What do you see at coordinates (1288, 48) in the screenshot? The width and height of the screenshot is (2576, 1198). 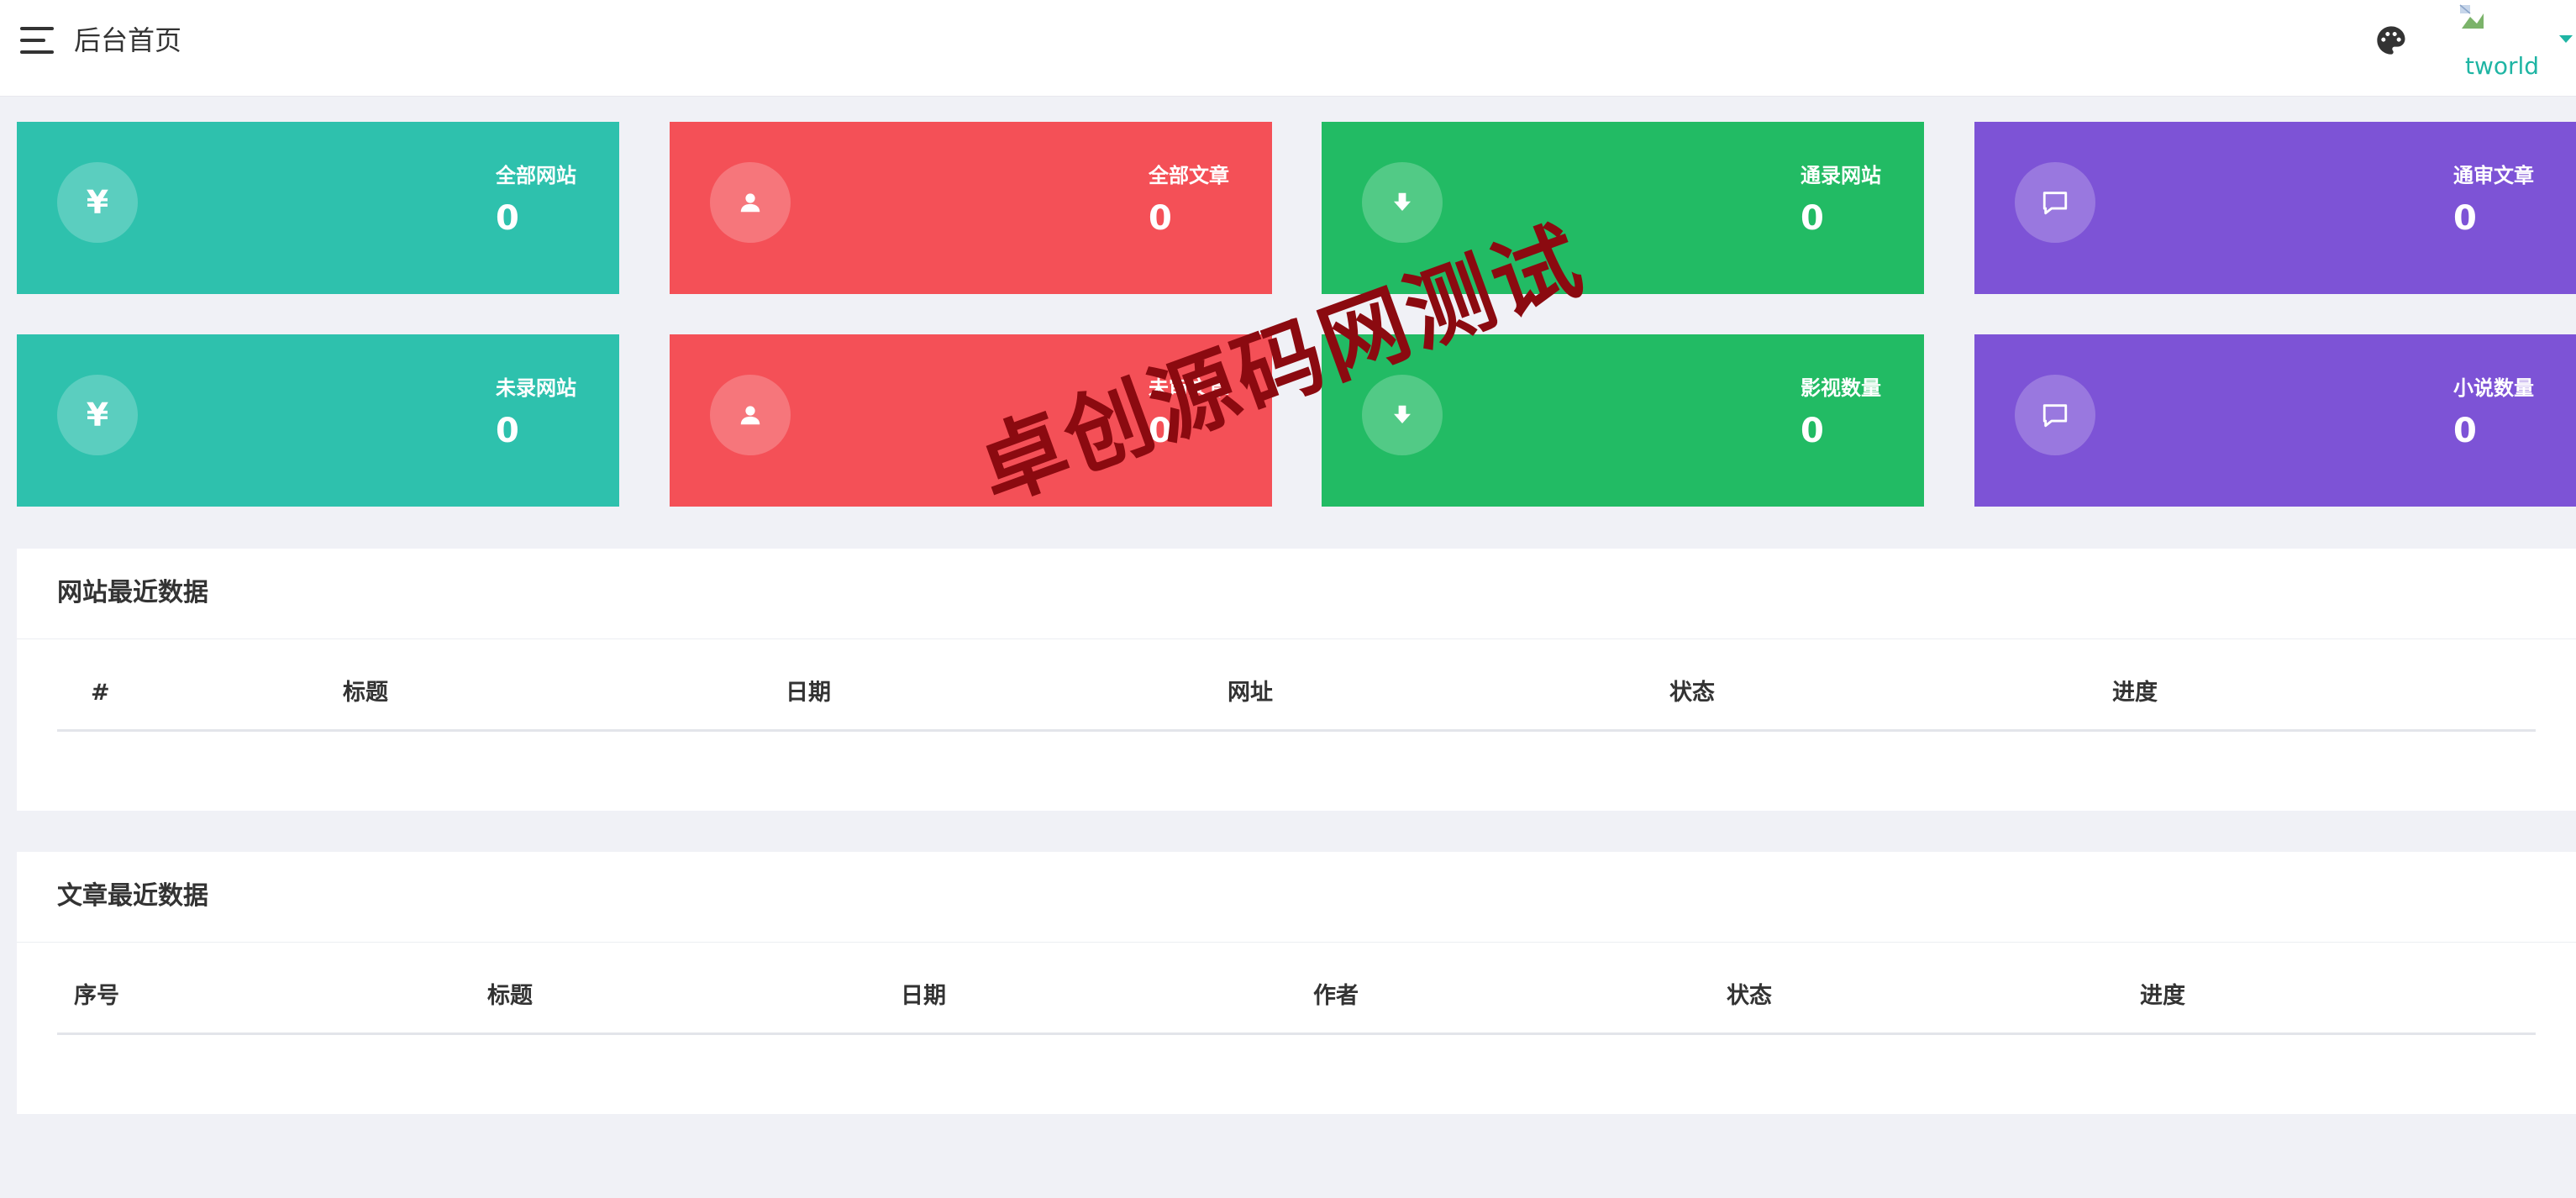 I see `top-header: 后台首页 tworld` at bounding box center [1288, 48].